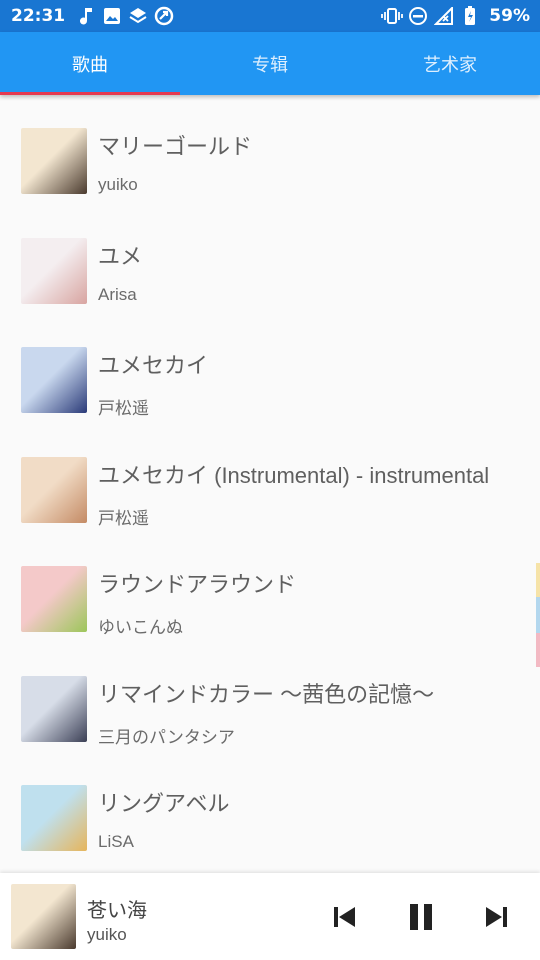  I want to click on now-playing-title: 苍い海, so click(117, 911).